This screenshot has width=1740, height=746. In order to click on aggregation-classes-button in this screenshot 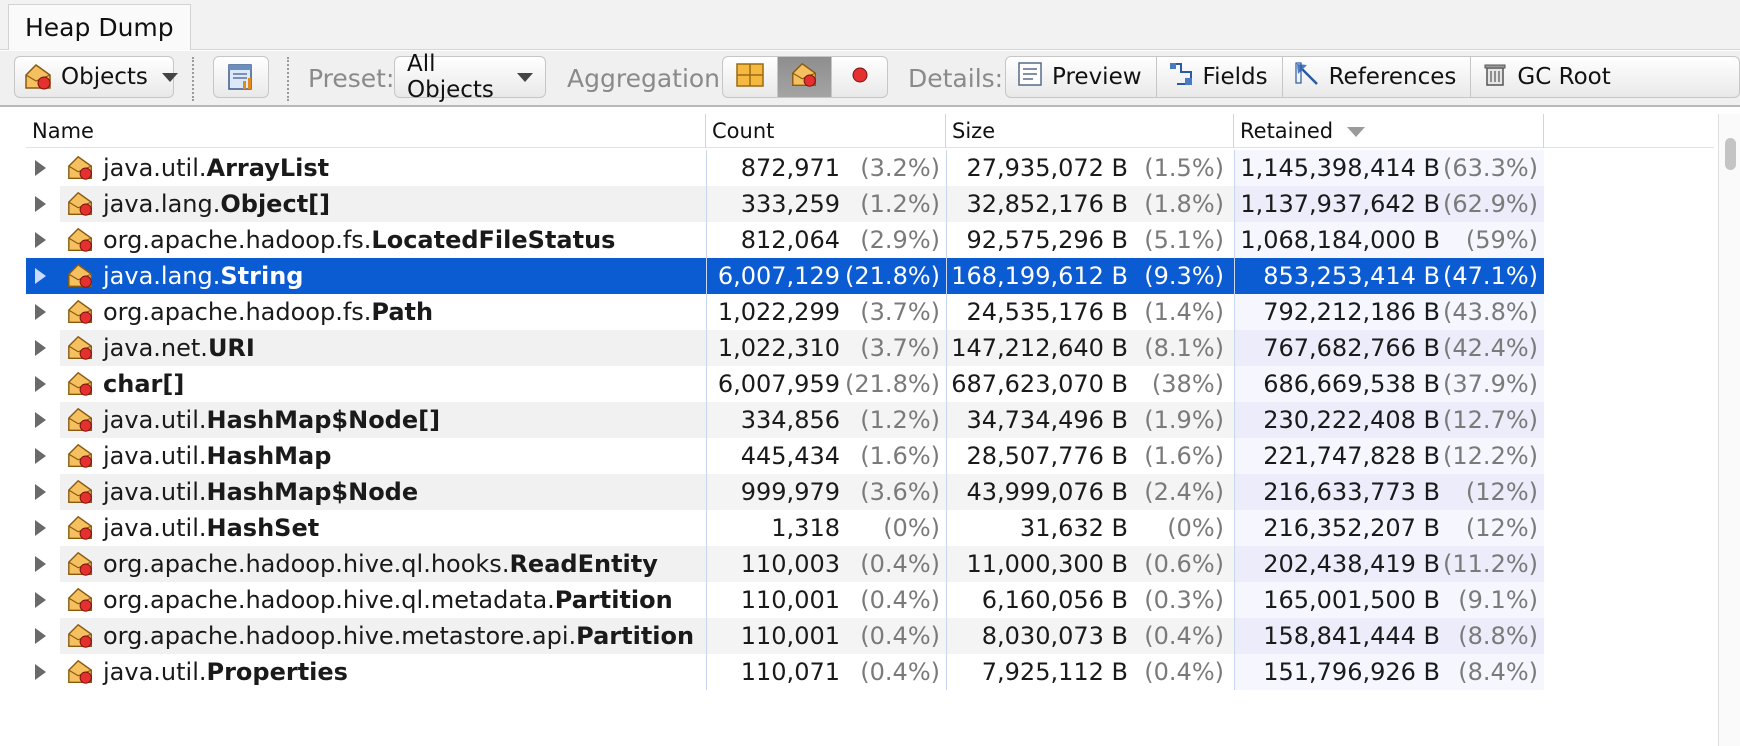, I will do `click(805, 77)`.